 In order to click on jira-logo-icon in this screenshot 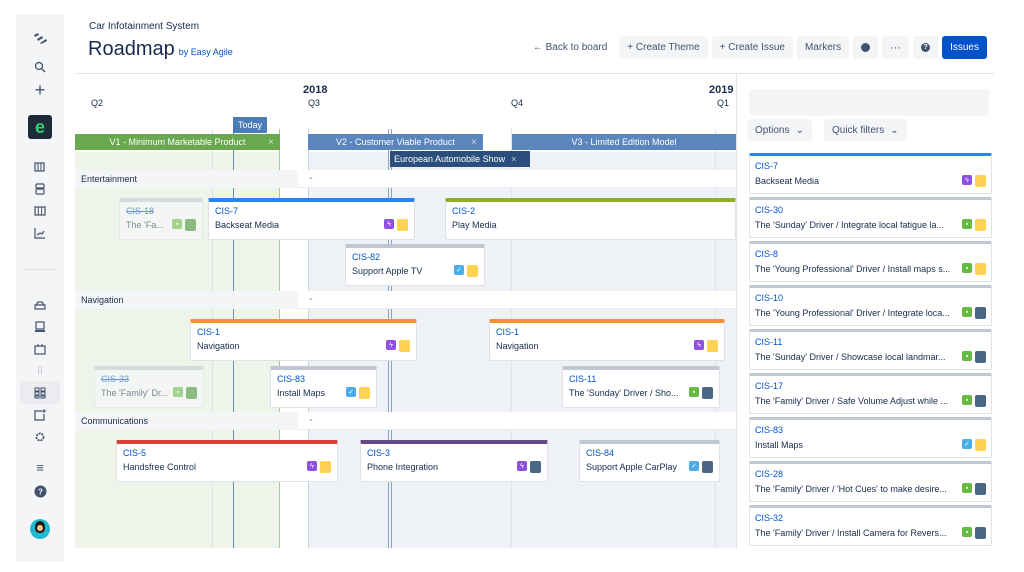, I will do `click(40, 37)`.